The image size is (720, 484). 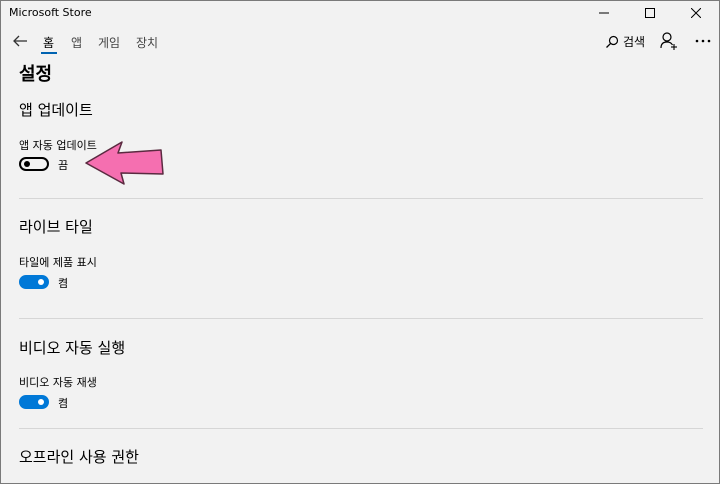 I want to click on search-button: 검색, so click(x=625, y=41).